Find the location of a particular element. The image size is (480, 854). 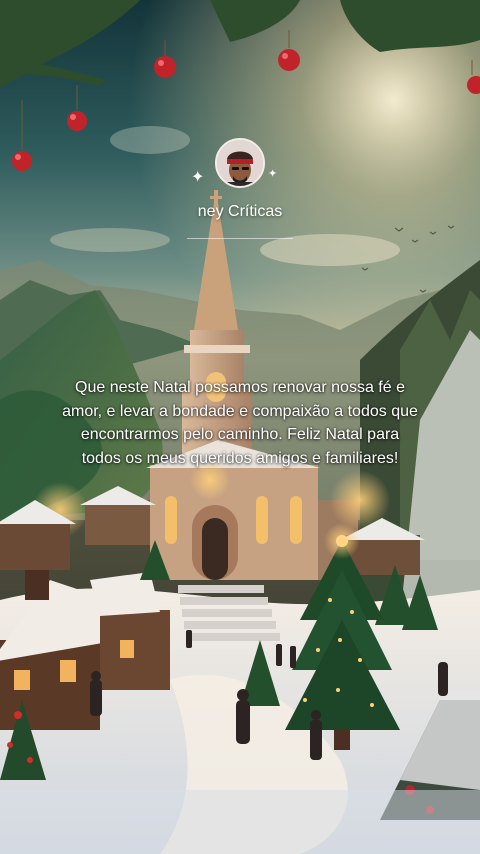

avatar-icon is located at coordinates (240, 163).